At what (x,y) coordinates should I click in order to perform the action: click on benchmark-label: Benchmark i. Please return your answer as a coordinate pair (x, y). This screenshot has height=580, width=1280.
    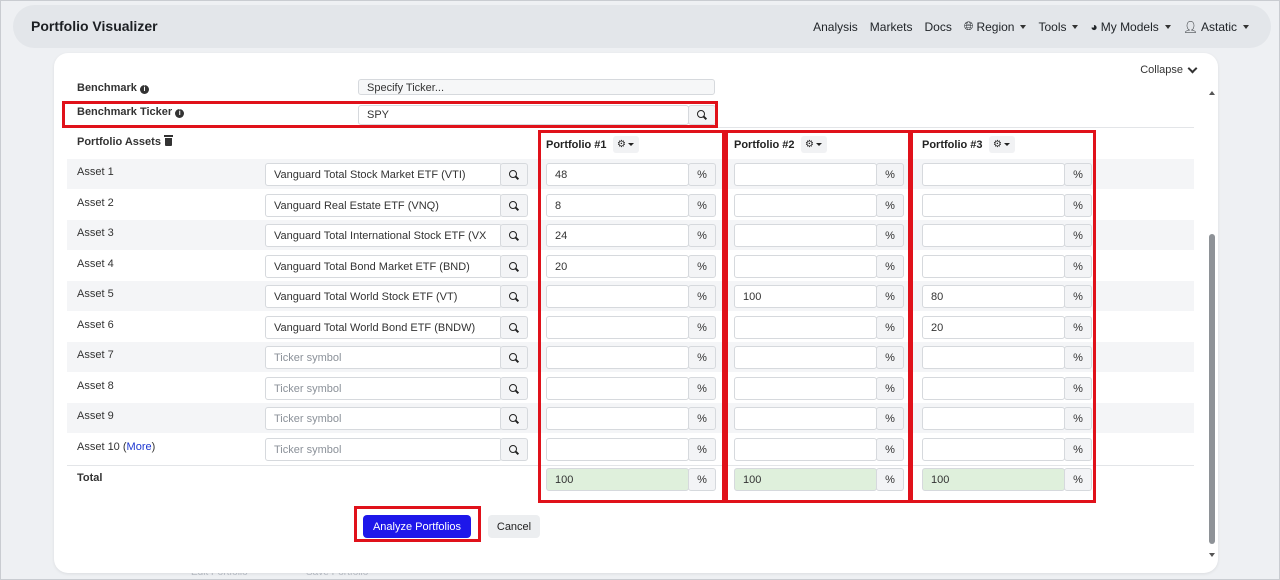
    Looking at the image, I should click on (113, 88).